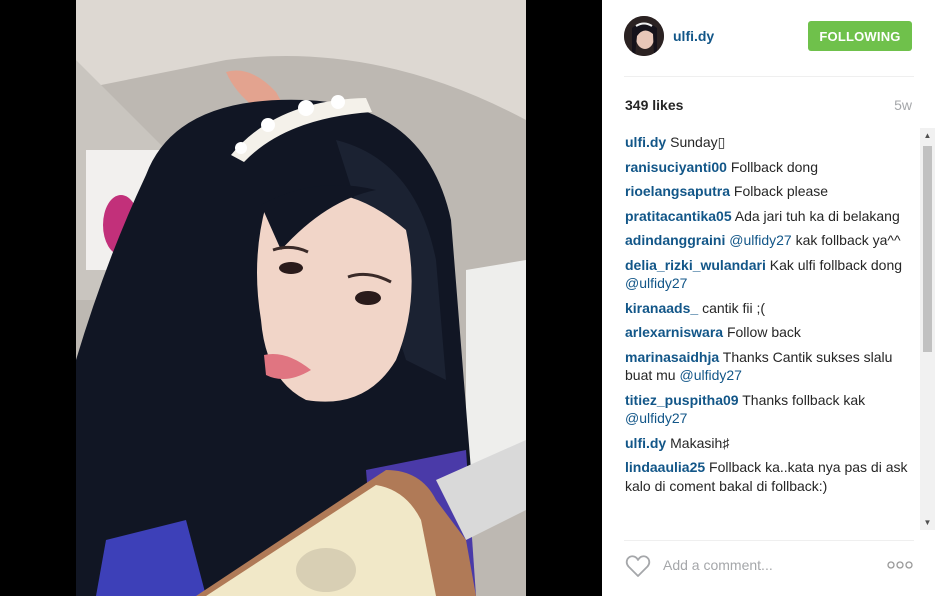 This screenshot has height=596, width=936. What do you see at coordinates (644, 36) in the screenshot?
I see `avatar` at bounding box center [644, 36].